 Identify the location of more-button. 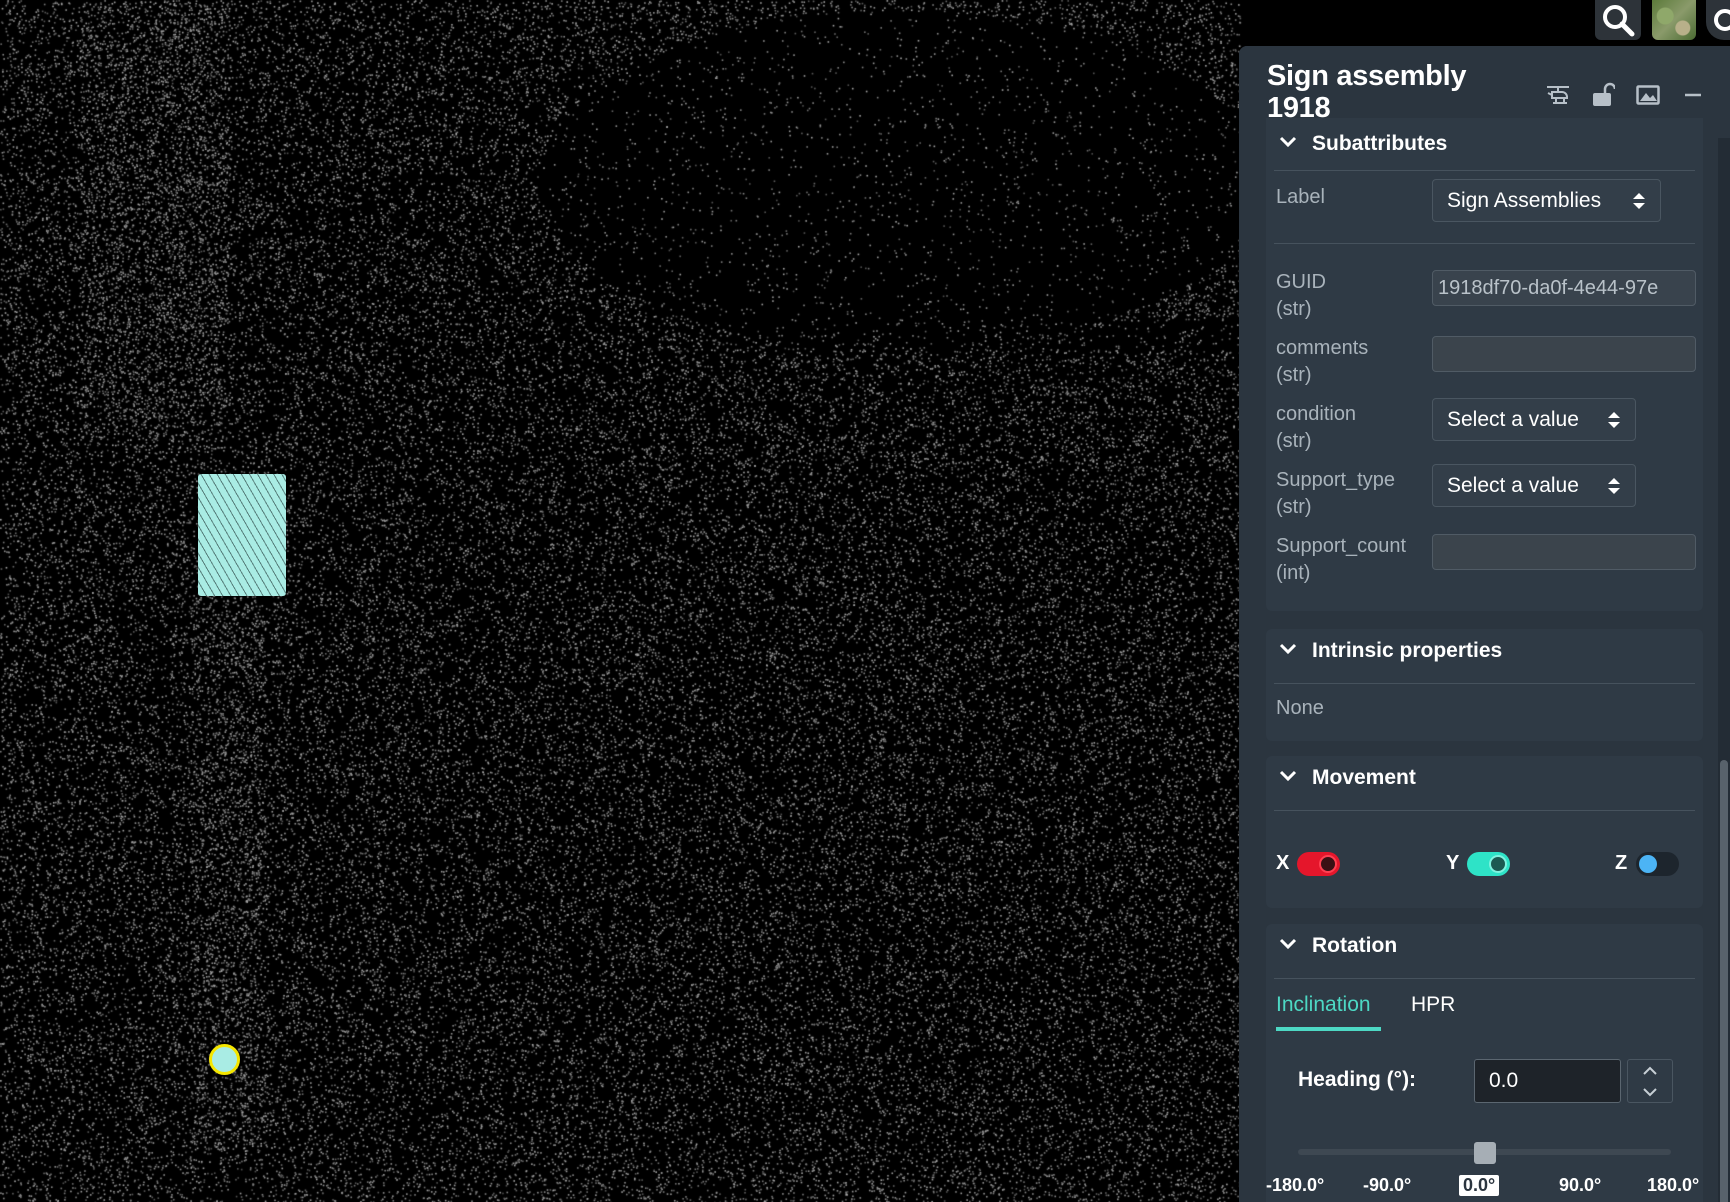
(1718, 20).